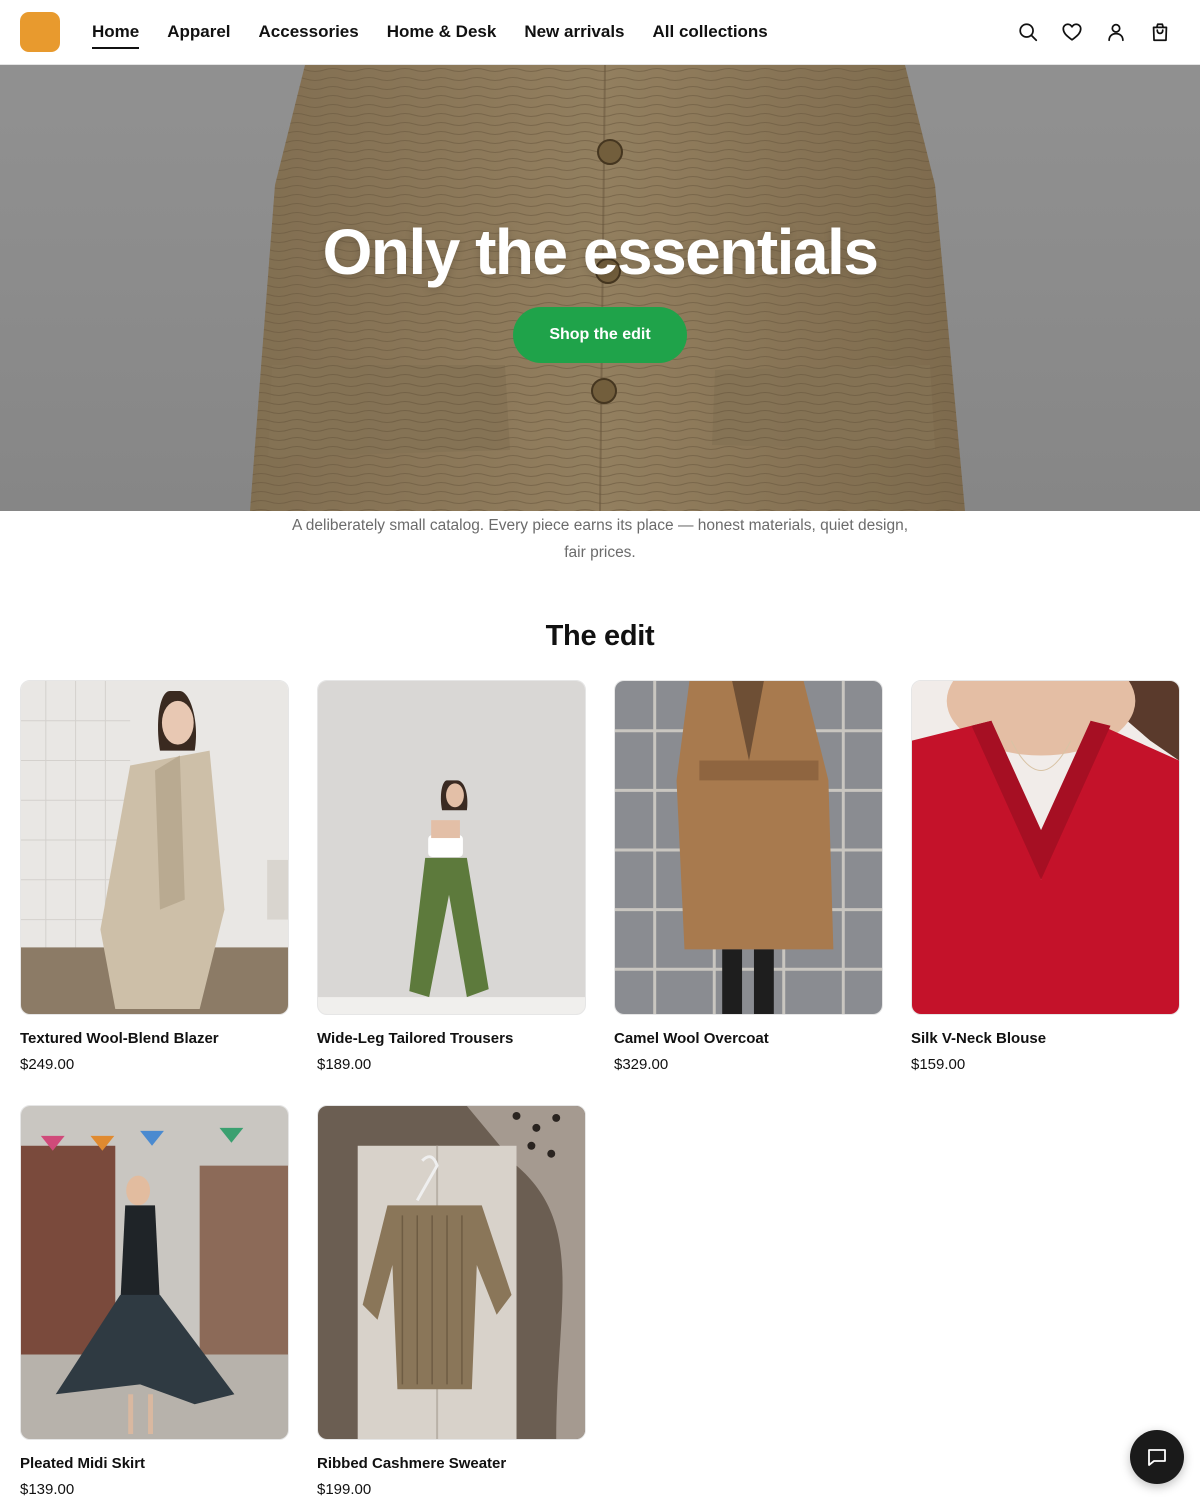 The height and width of the screenshot is (1500, 1200). Describe the element at coordinates (344, 1064) in the screenshot. I see `product-price: $189.00` at that location.